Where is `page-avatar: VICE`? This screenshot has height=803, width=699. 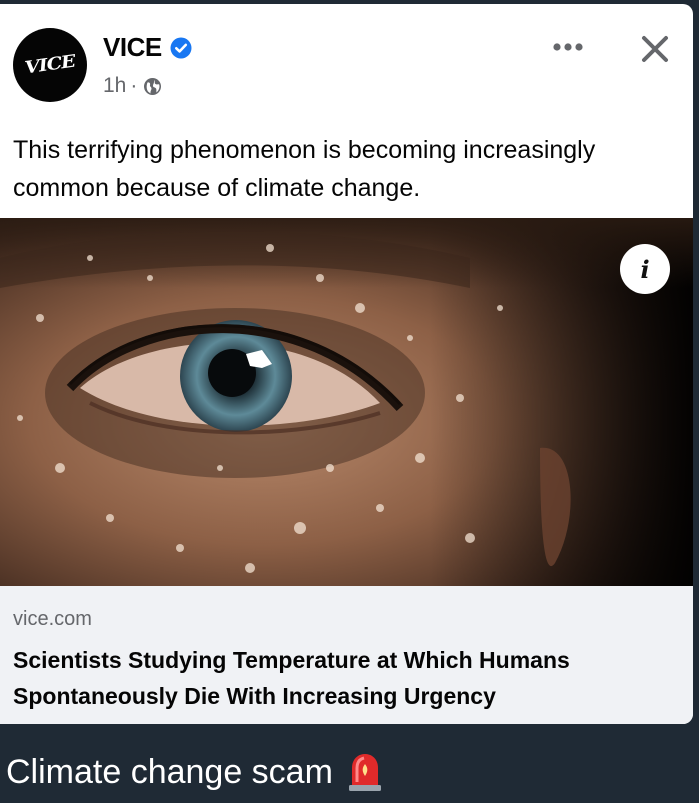 page-avatar: VICE is located at coordinates (50, 65).